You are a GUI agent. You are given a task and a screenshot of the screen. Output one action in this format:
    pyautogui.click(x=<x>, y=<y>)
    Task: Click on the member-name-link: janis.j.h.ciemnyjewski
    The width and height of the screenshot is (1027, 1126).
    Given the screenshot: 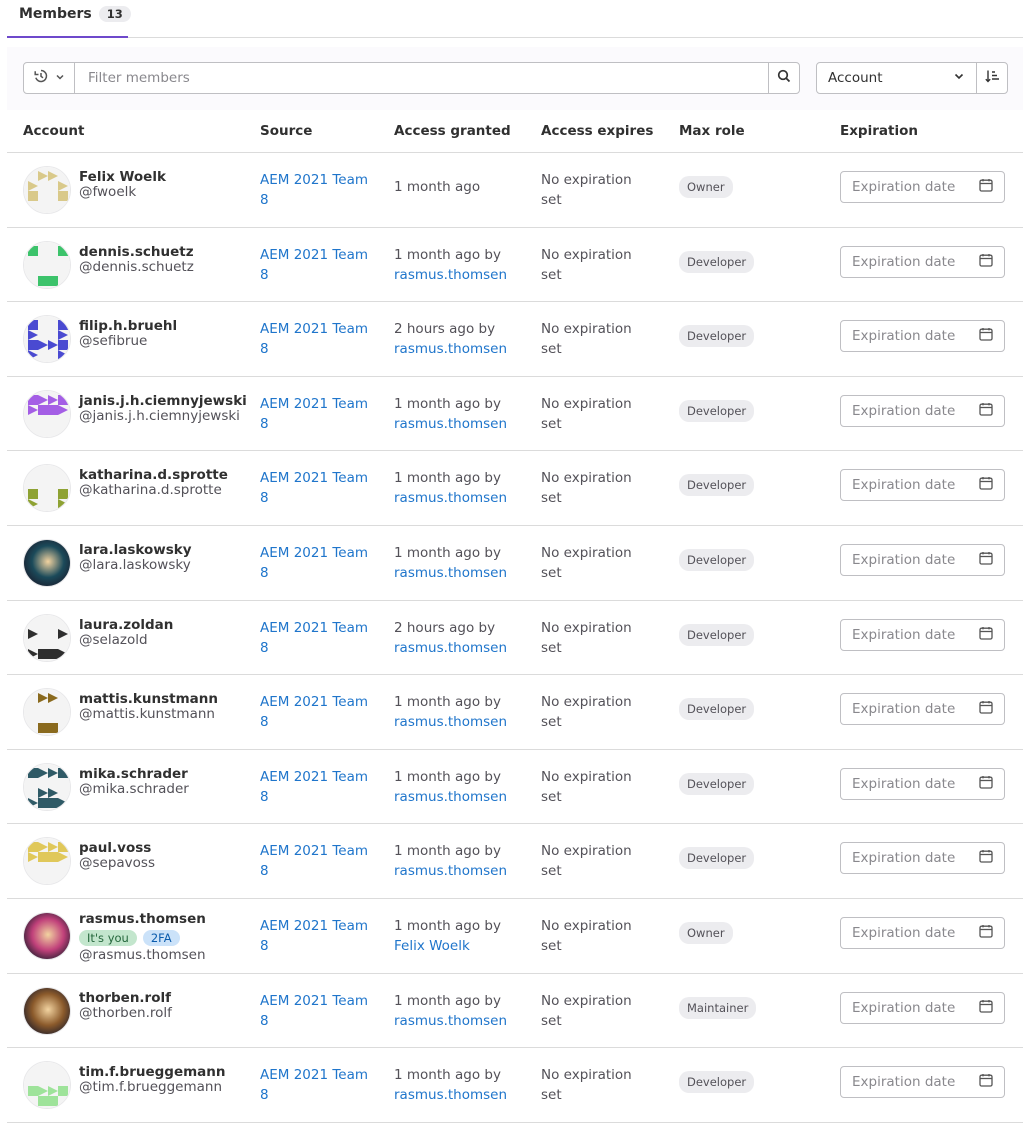 What is the action you would take?
    pyautogui.click(x=163, y=401)
    